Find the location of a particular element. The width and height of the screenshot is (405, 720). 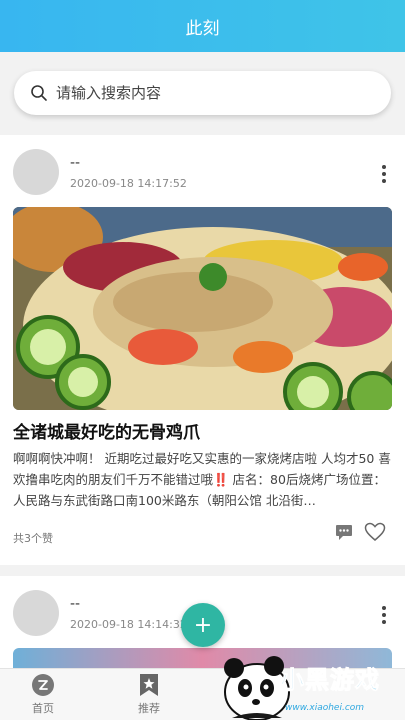

post-title: 全诸城最好吃的无骨鸡爪 is located at coordinates (106, 430).